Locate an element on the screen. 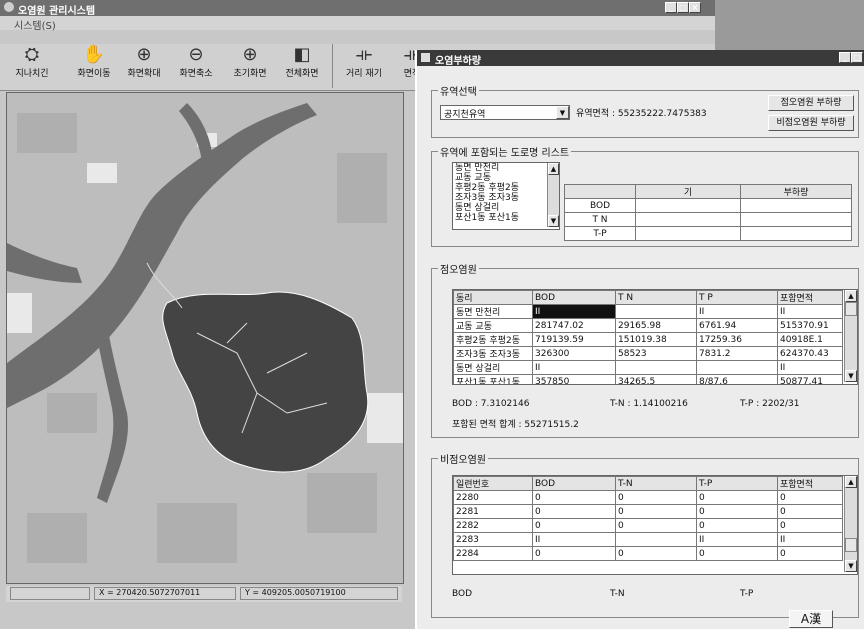 The image size is (864, 629). tool-initial-view: ⊕ 초기화면 is located at coordinates (250, 61).